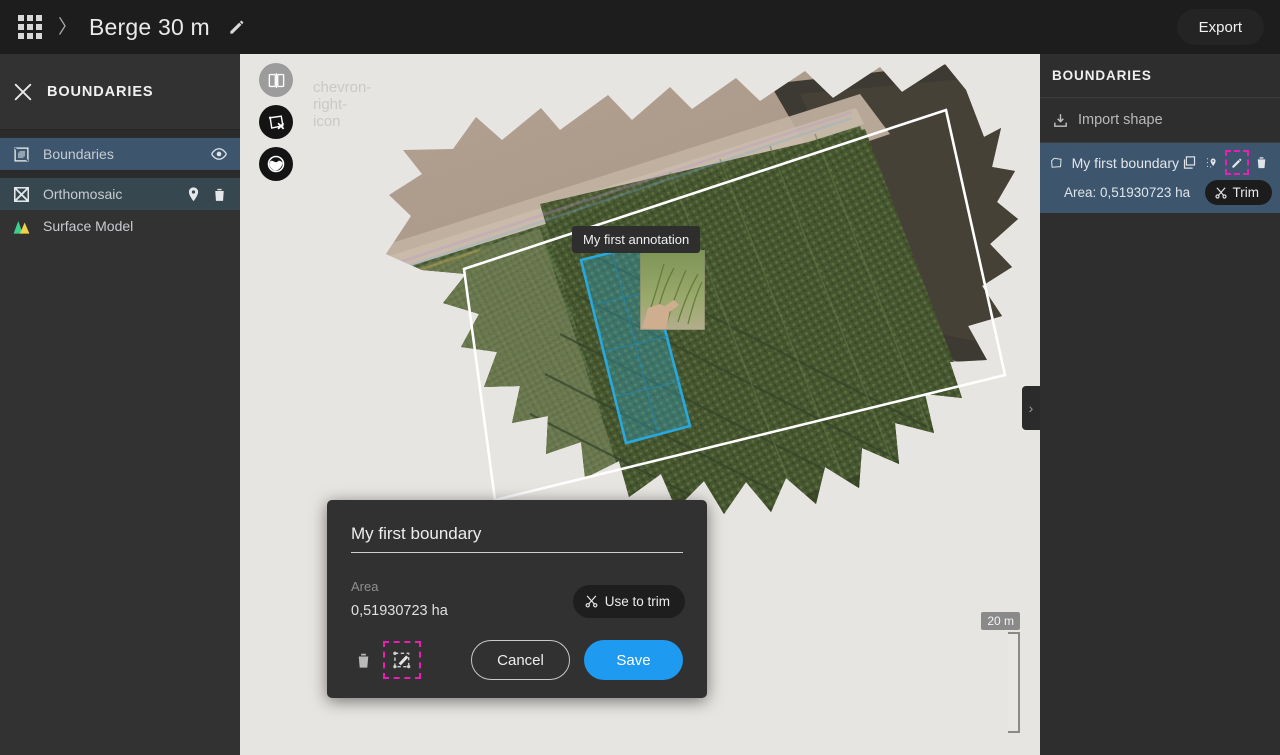 Image resolution: width=1280 pixels, height=755 pixels. I want to click on import-download-icon, so click(1060, 120).